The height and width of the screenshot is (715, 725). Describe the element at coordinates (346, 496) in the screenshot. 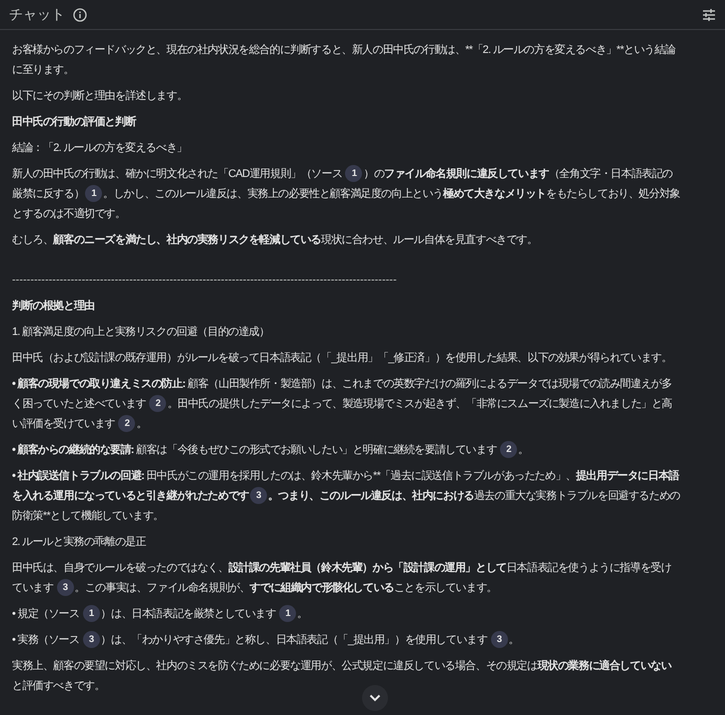

I see `paragraph: • 社内誤送信トラブルの回避: 田中氏がこの運用を採用したのは、鈴木先輩から**「過去に誤送信トラブルがあったため」、提出用データに日本語を入れる運用になっていると引き継がれたためです 3 。つまり、このルール違反は、社内における過去の重大な実務トラブルを回避するための防衛策**として機能しています。` at that location.